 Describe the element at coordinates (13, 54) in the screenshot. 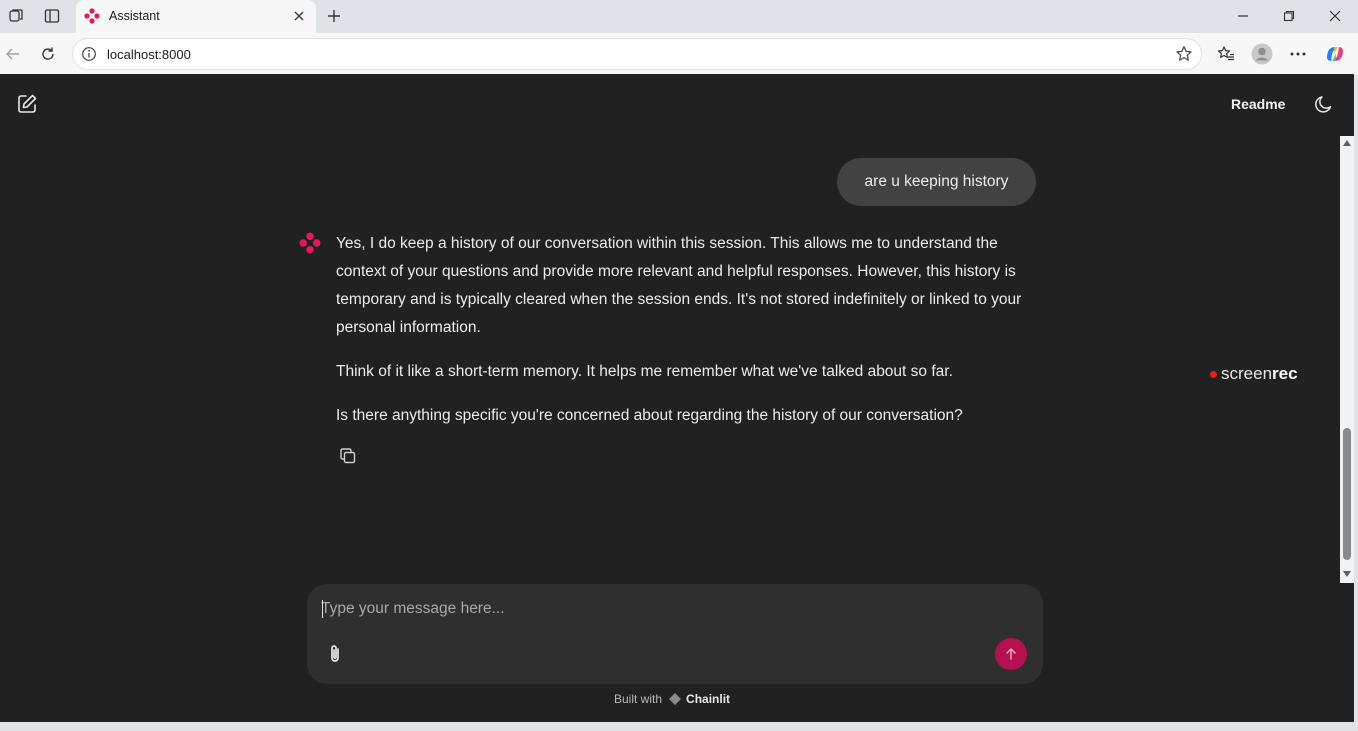

I see `back-icon` at that location.